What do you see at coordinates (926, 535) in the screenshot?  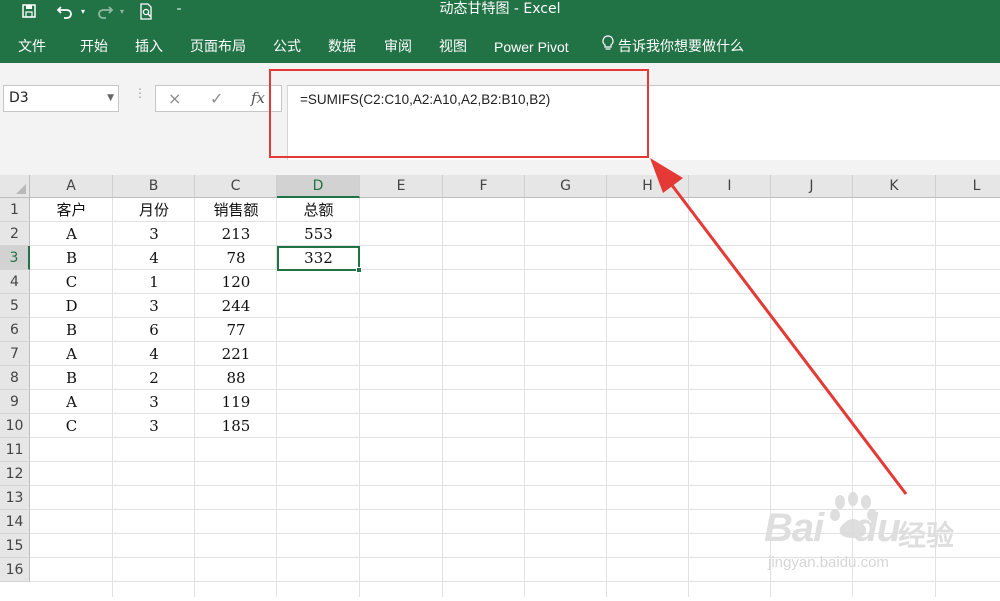 I see `watermark-brand-cn: 经验` at bounding box center [926, 535].